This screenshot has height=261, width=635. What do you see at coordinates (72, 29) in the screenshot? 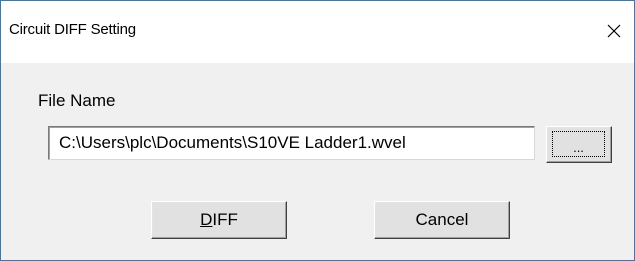
I see `window-title: Circuit DIFF Setting` at bounding box center [72, 29].